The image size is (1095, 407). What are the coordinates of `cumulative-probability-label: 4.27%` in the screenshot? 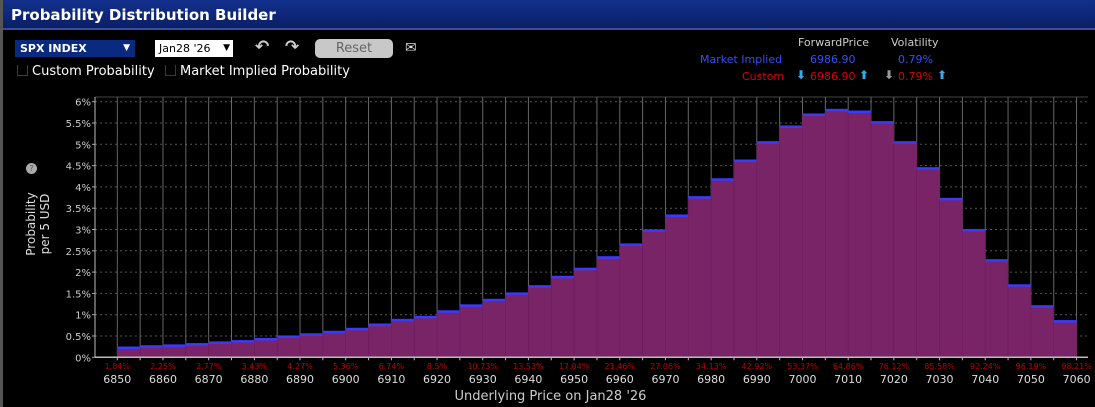 It's located at (300, 366).